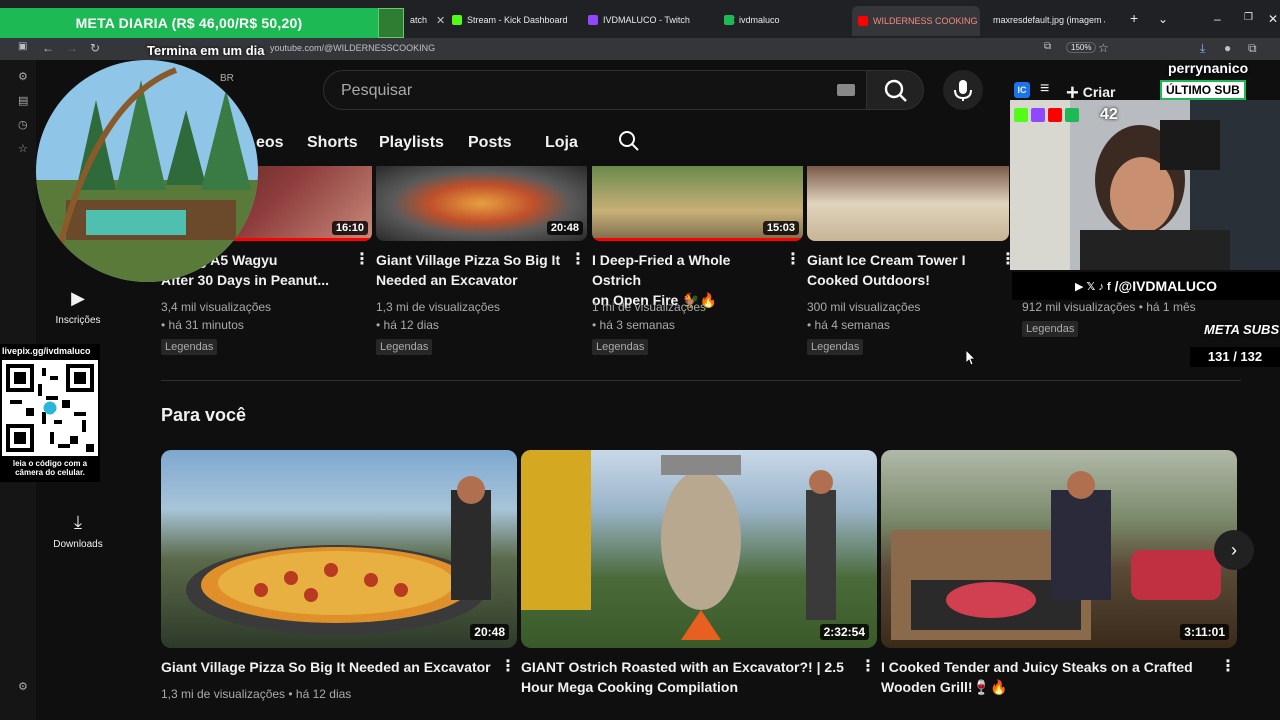 The image size is (1280, 720). Describe the element at coordinates (796, 20) in the screenshot. I see `tab-ivdmaluco: ivdmaluco✕` at that location.